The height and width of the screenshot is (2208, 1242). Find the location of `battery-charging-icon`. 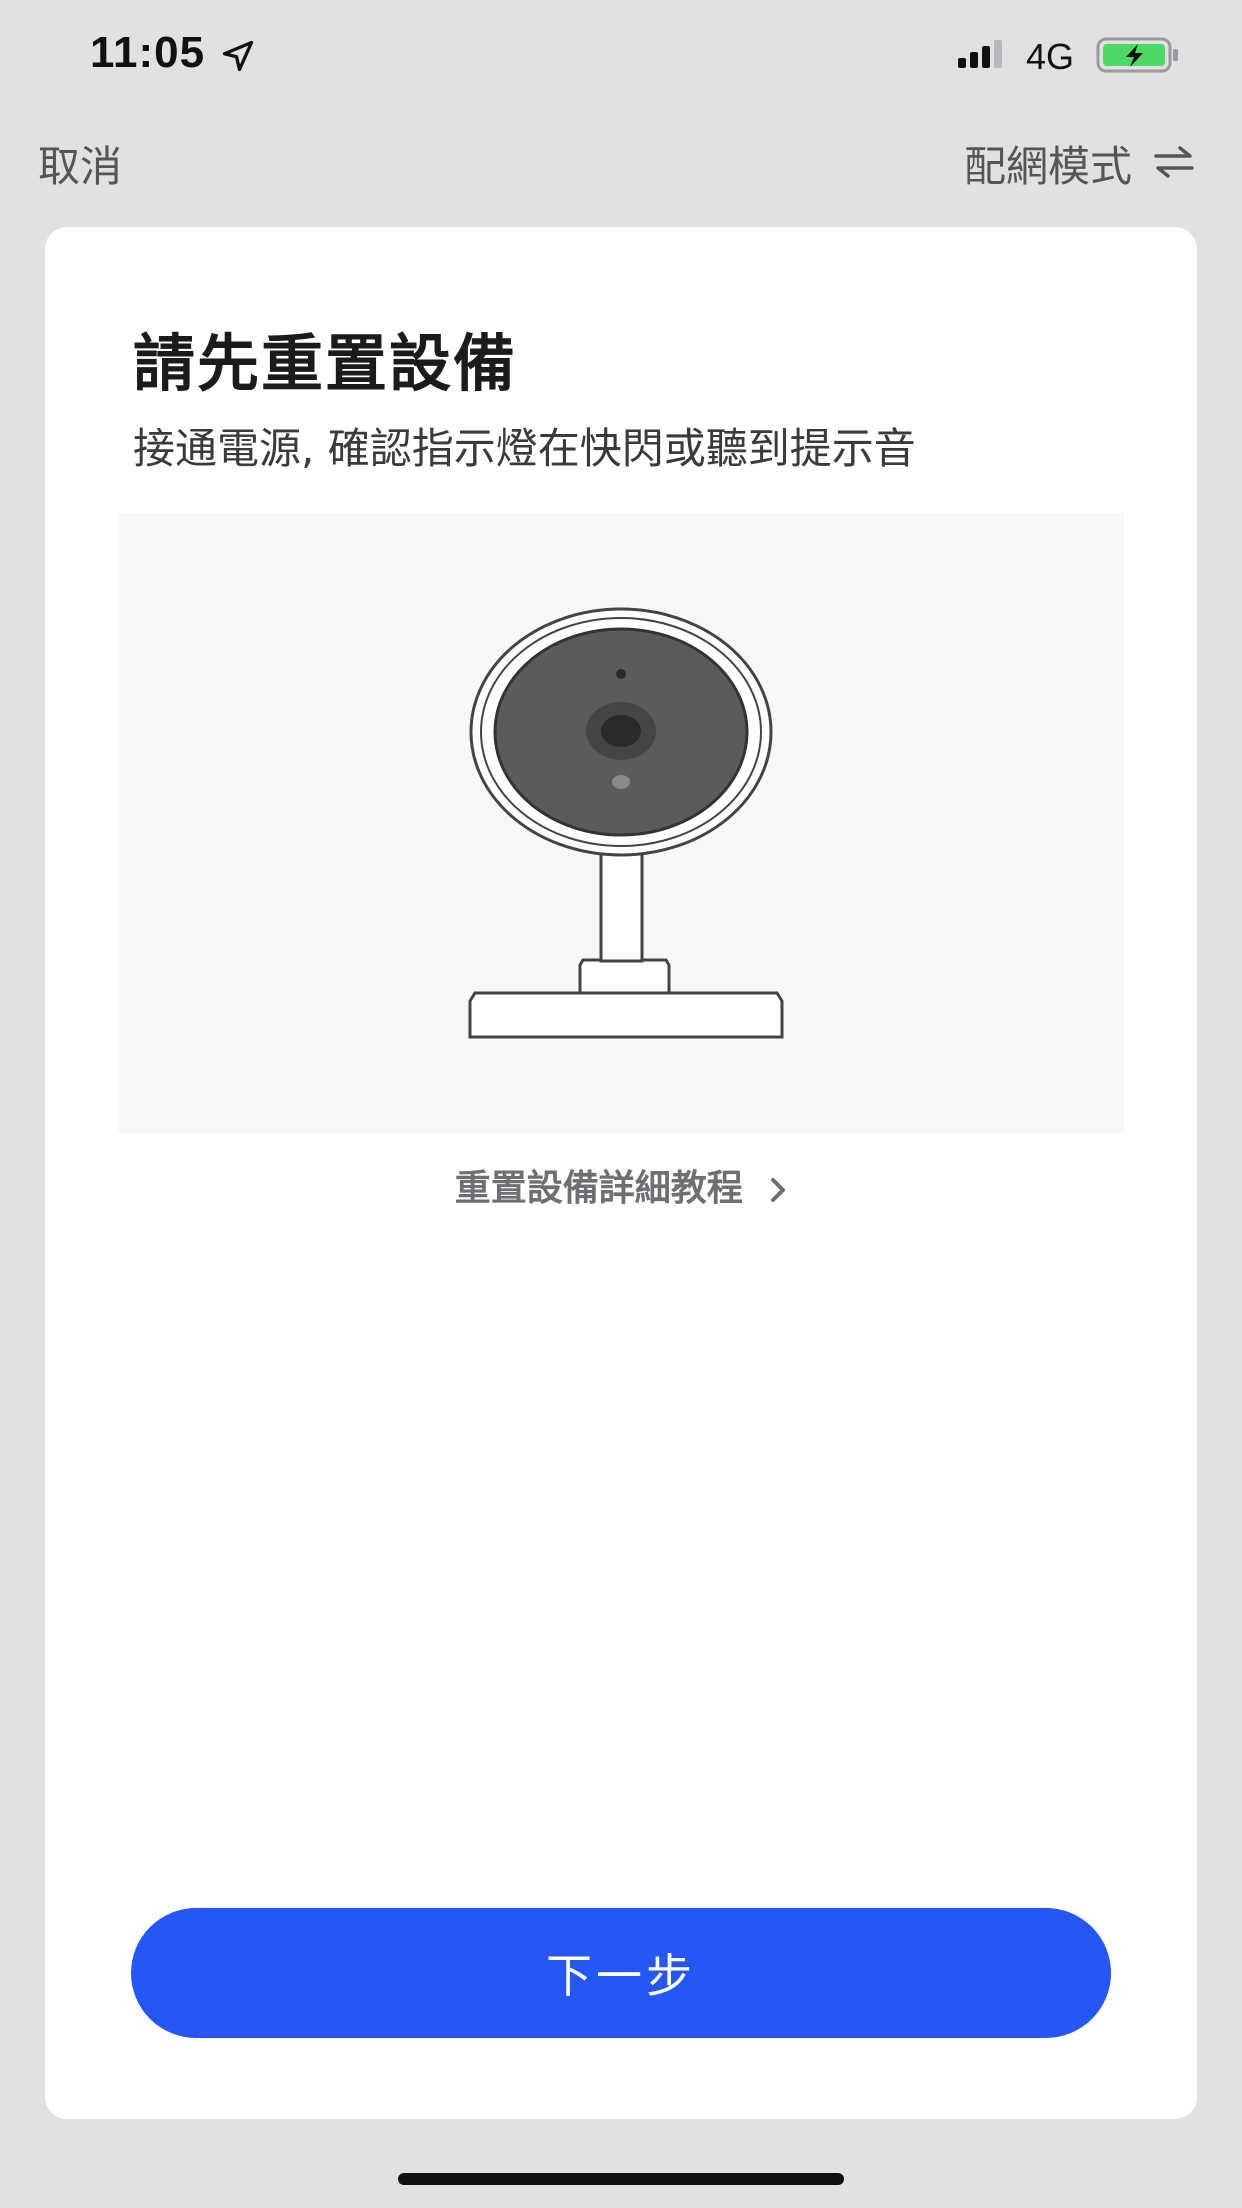

battery-charging-icon is located at coordinates (1137, 55).